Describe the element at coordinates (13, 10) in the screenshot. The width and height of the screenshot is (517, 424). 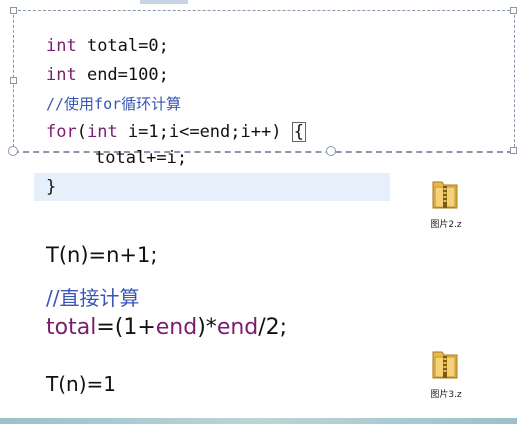
I see `resize-handle-top-left` at that location.